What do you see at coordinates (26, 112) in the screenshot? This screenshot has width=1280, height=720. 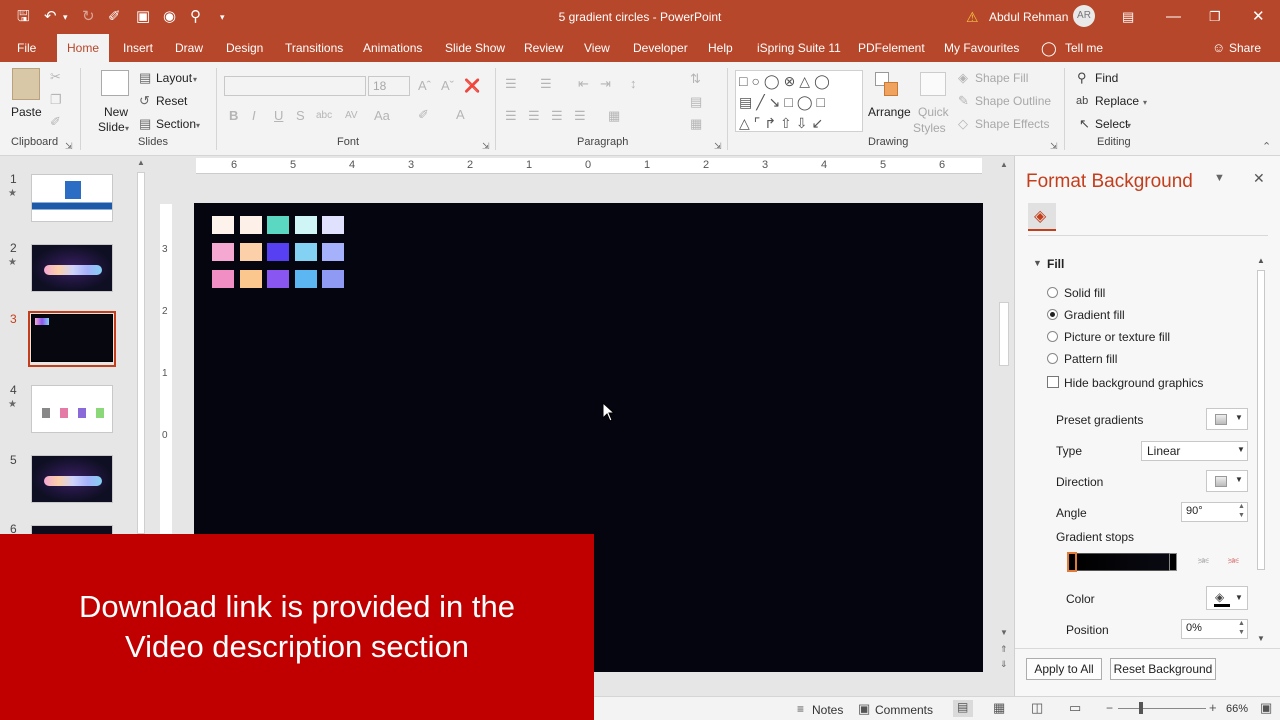 I see `paste-button: Paste` at bounding box center [26, 112].